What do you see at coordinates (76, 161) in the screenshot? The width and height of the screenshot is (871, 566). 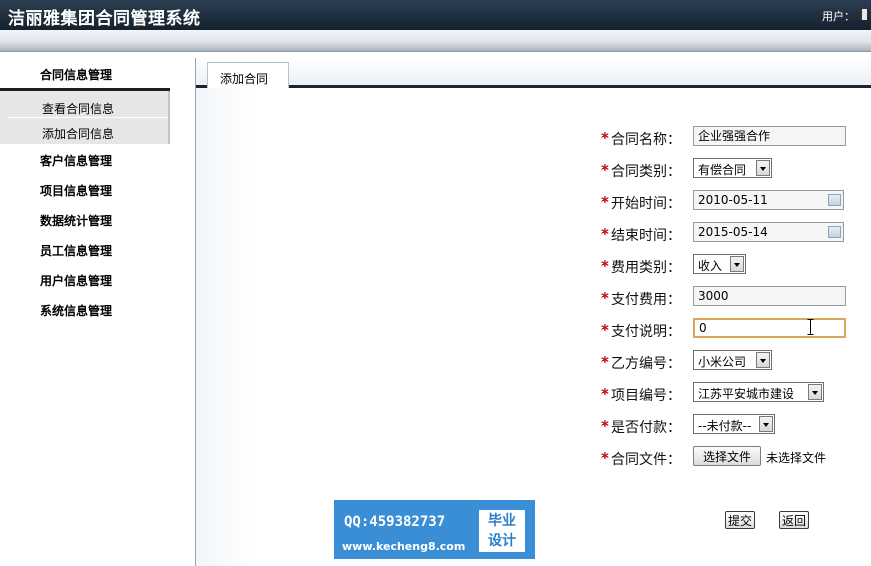 I see `sidebar-item-label: 客户信息管理` at bounding box center [76, 161].